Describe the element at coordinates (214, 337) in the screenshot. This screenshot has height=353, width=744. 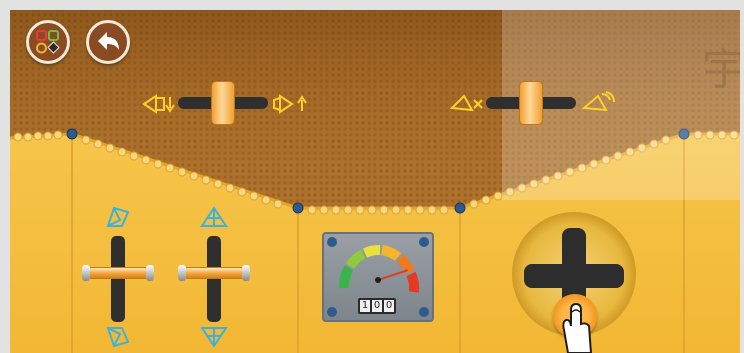
I see `fin-down-icon` at that location.